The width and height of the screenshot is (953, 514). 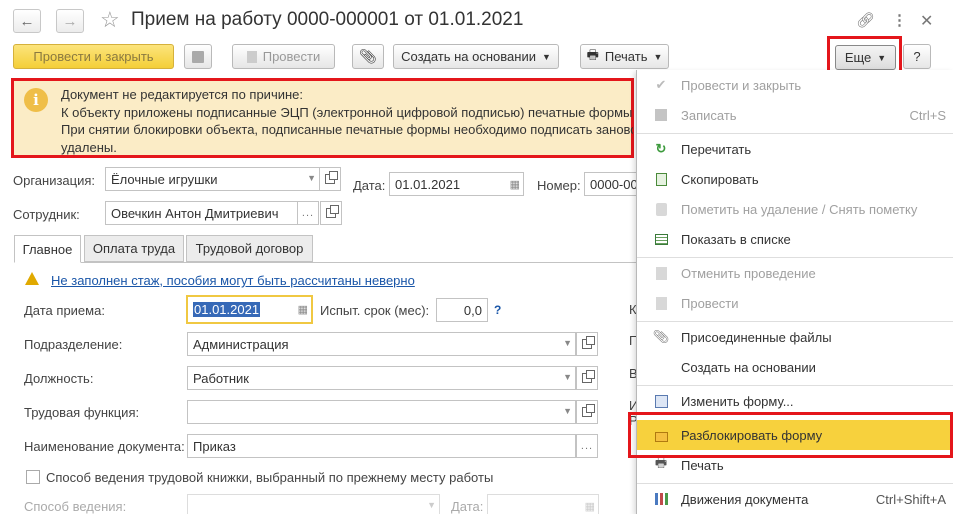 What do you see at coordinates (249, 309) in the screenshot?
I see `hire-date-field: 01.01.2021 ▦` at bounding box center [249, 309].